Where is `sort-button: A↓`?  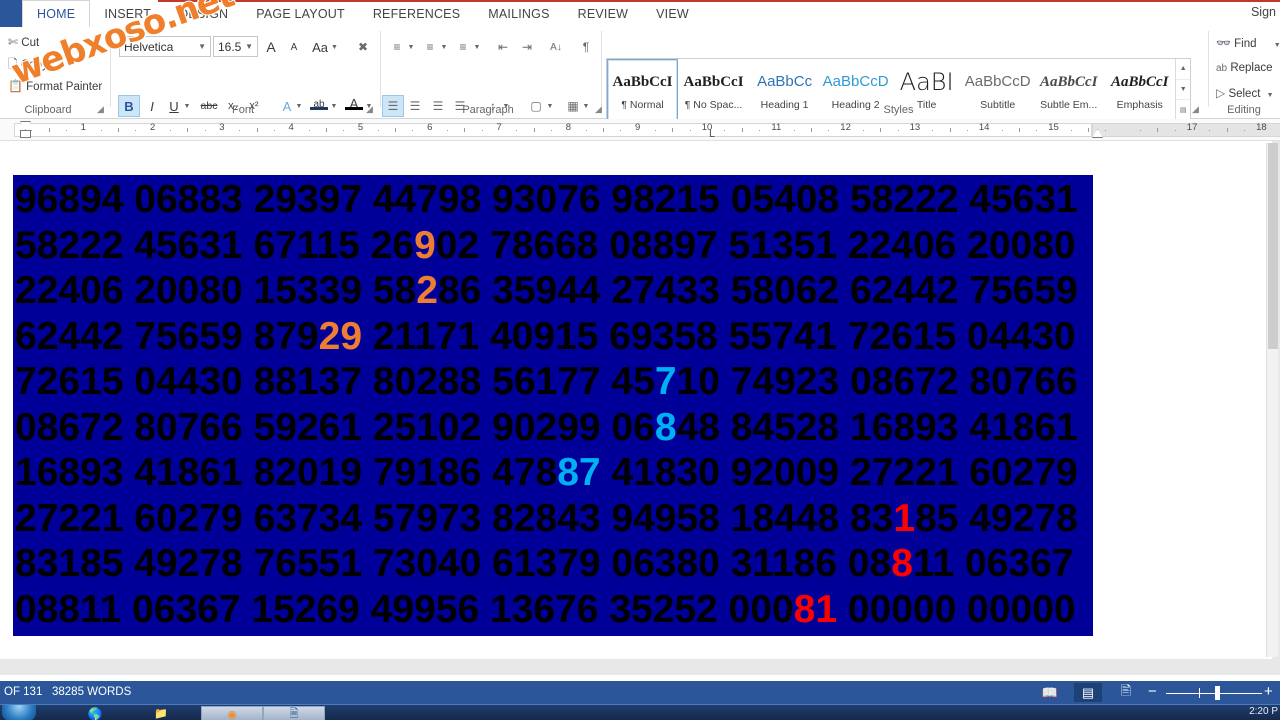 sort-button: A↓ is located at coordinates (556, 47).